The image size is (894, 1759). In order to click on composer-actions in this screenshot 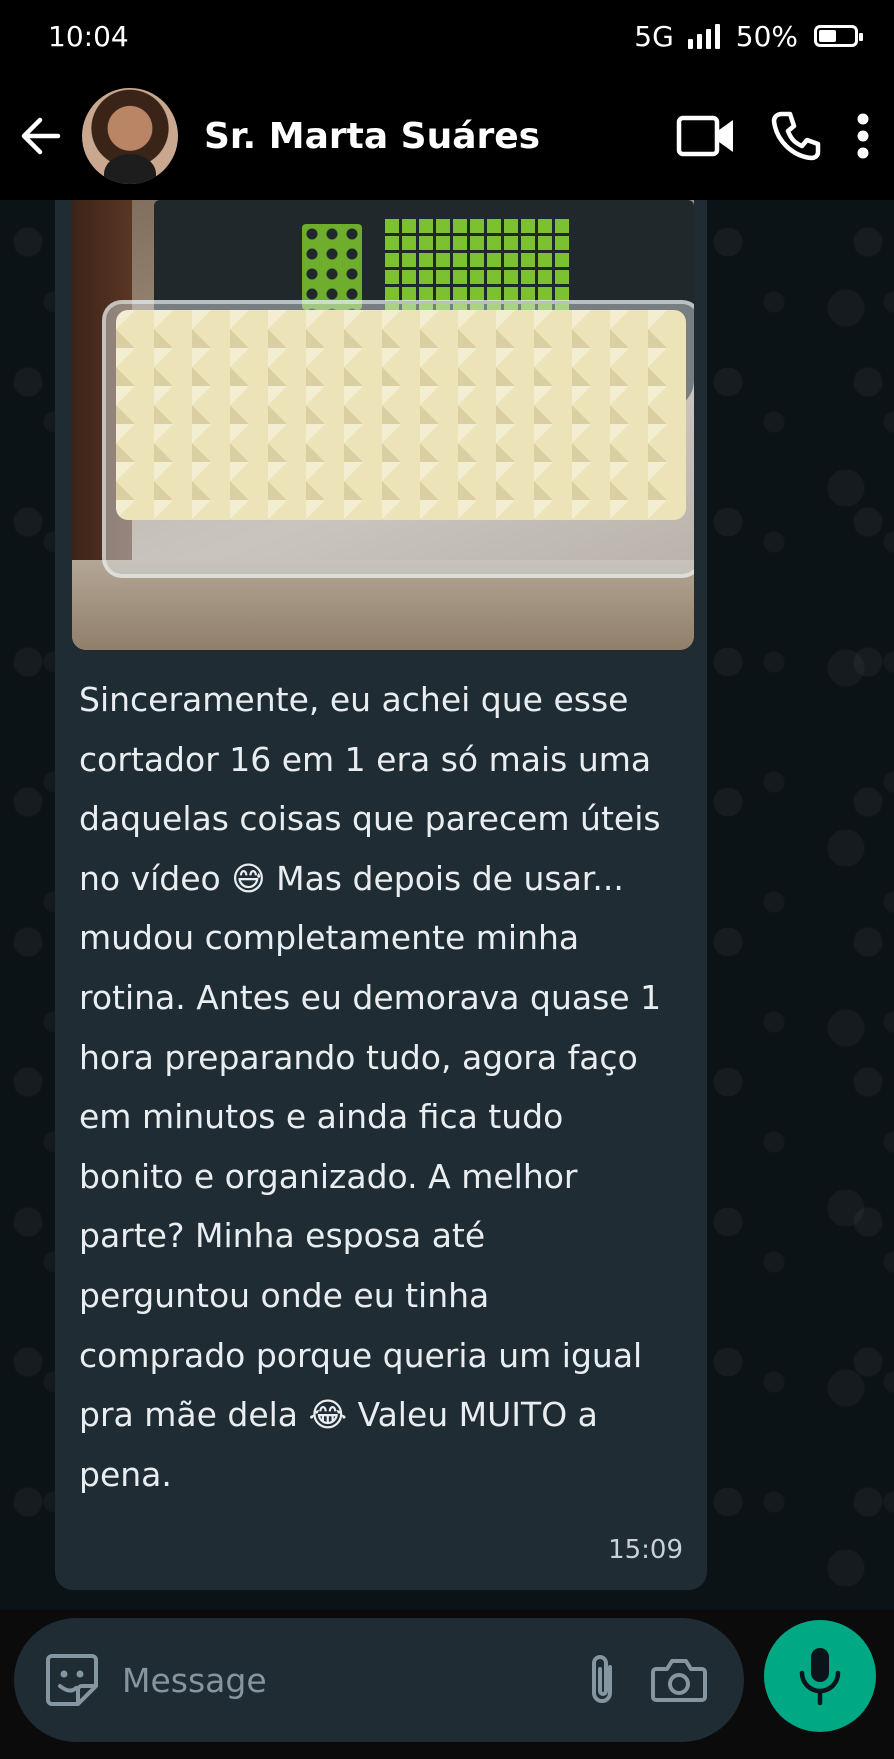, I will do `click(646, 1680)`.